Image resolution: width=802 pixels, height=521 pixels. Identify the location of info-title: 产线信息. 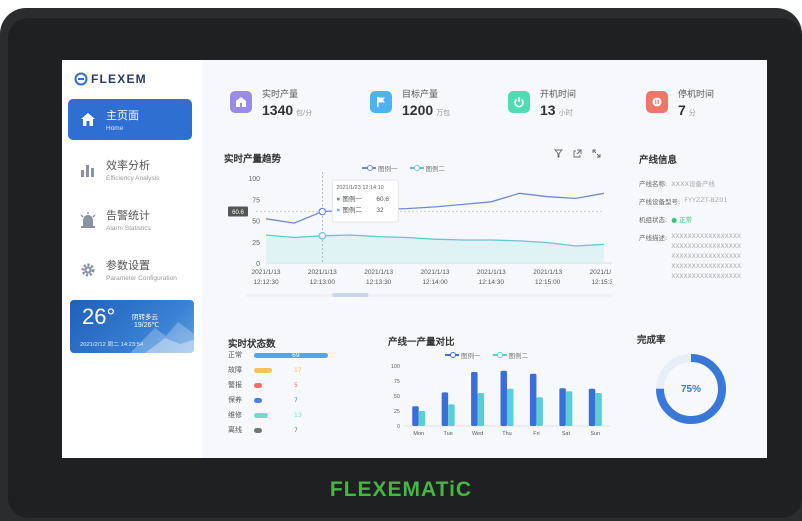
(658, 160).